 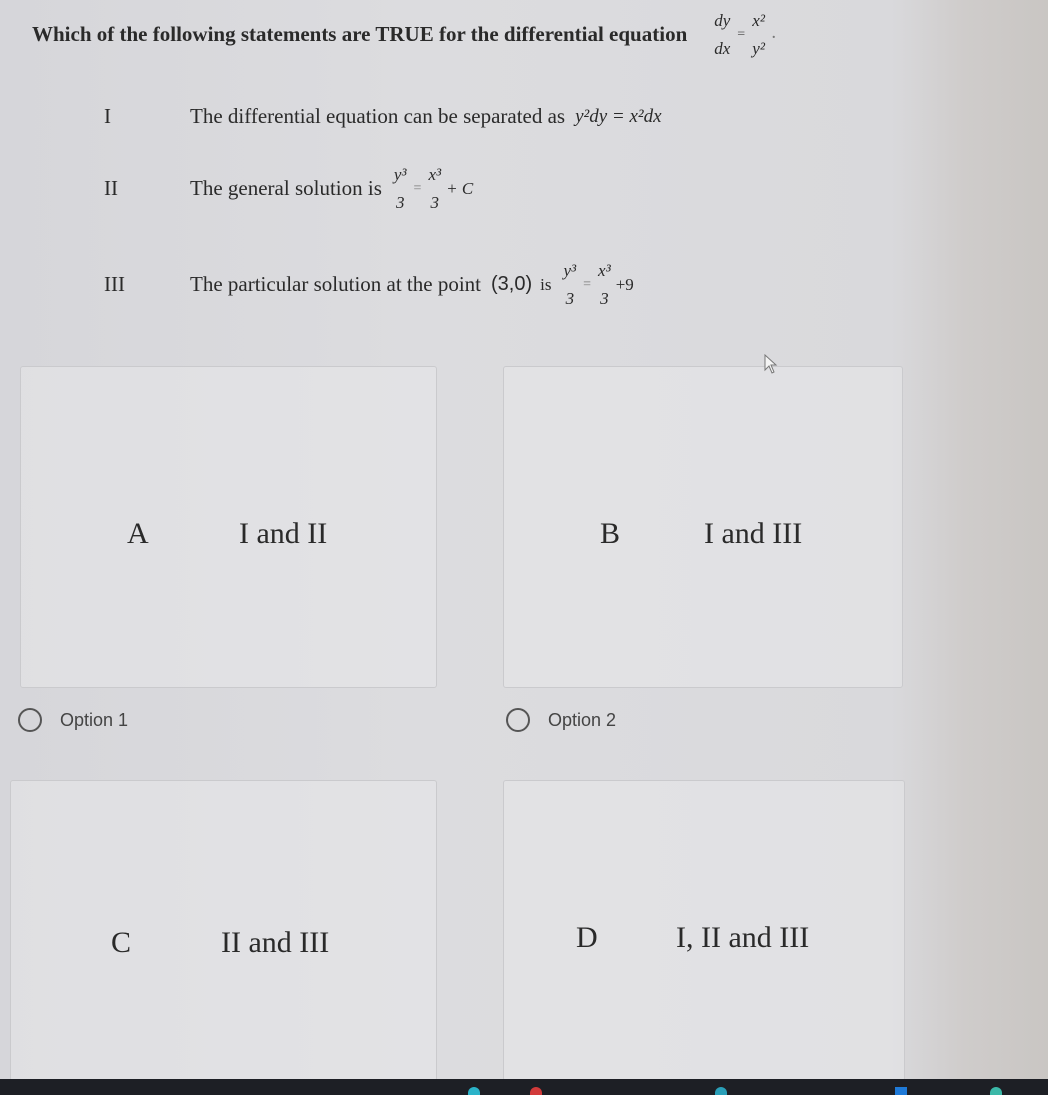 What do you see at coordinates (114, 284) in the screenshot?
I see `statement-numeral: III` at bounding box center [114, 284].